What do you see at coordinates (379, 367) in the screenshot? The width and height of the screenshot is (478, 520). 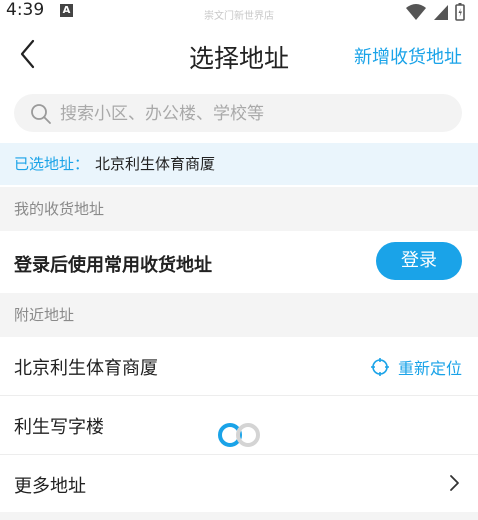 I see `locate-icon` at bounding box center [379, 367].